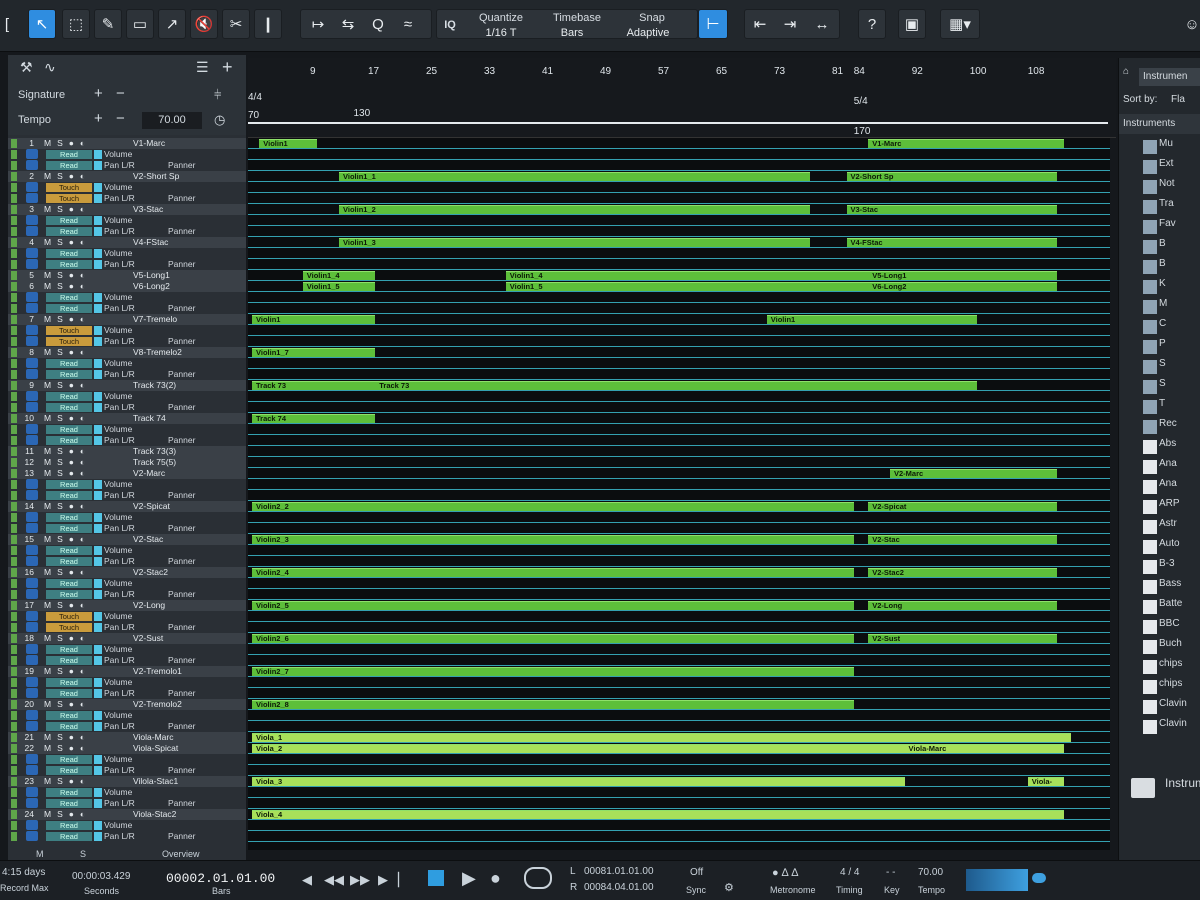 Image resolution: width=1200 pixels, height=900 pixels. What do you see at coordinates (951, 242) in the screenshot?
I see `event-clip: V4-FStac` at bounding box center [951, 242].